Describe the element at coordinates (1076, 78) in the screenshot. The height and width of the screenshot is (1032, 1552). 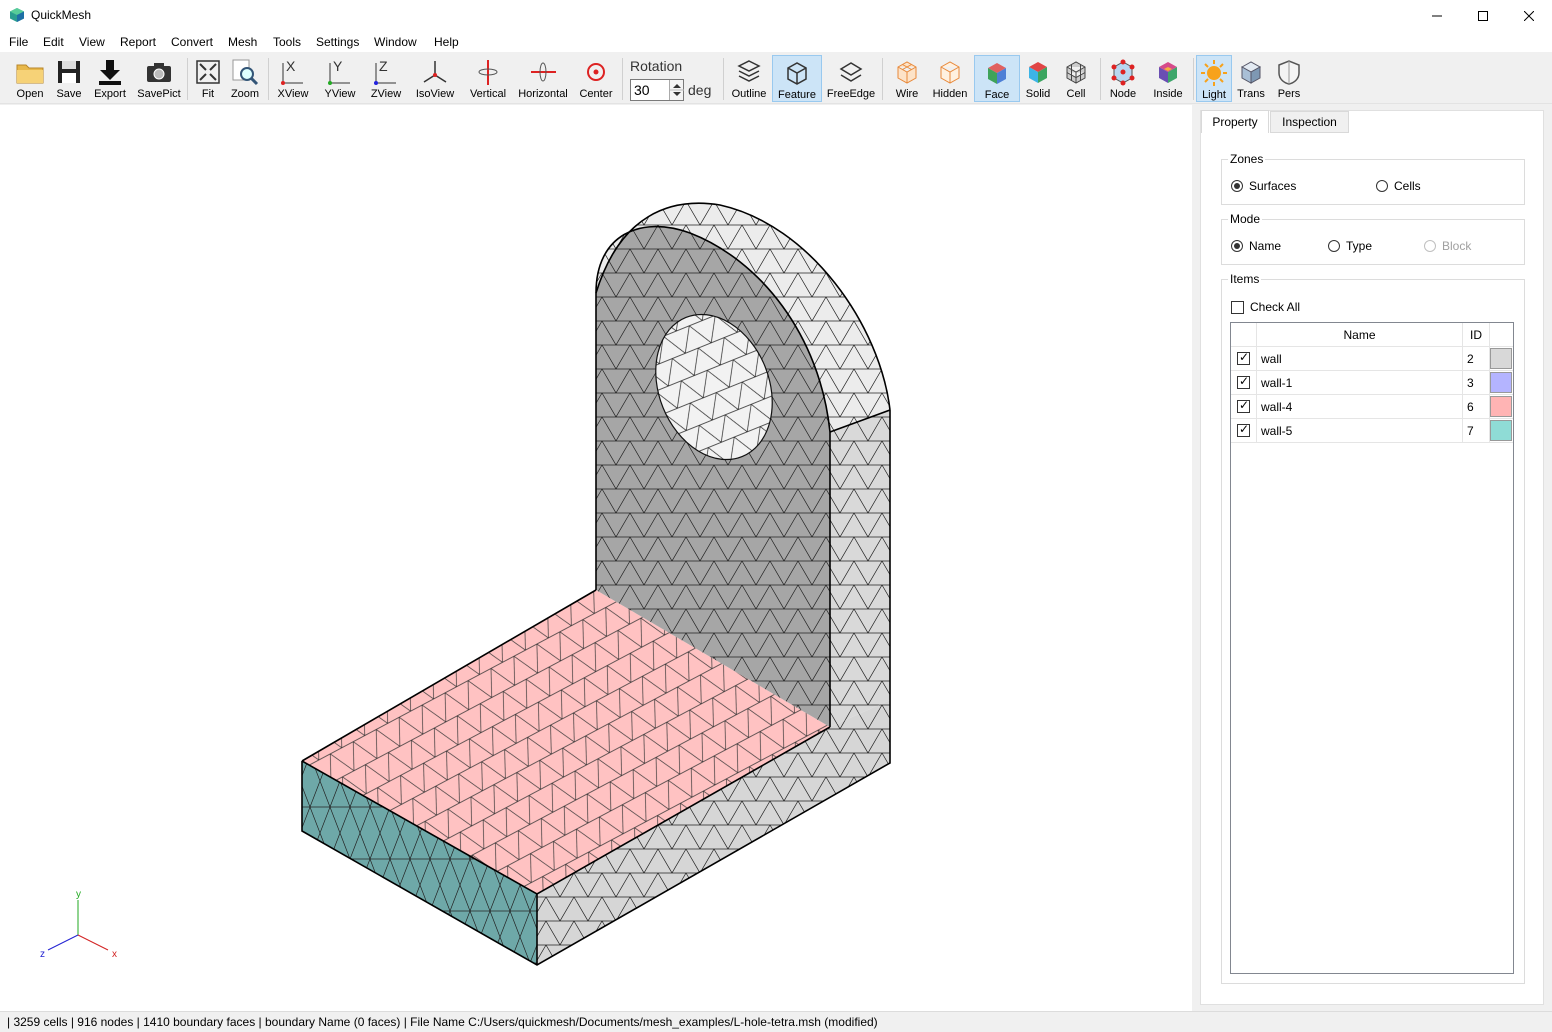
I see `cell-button: Cell` at that location.